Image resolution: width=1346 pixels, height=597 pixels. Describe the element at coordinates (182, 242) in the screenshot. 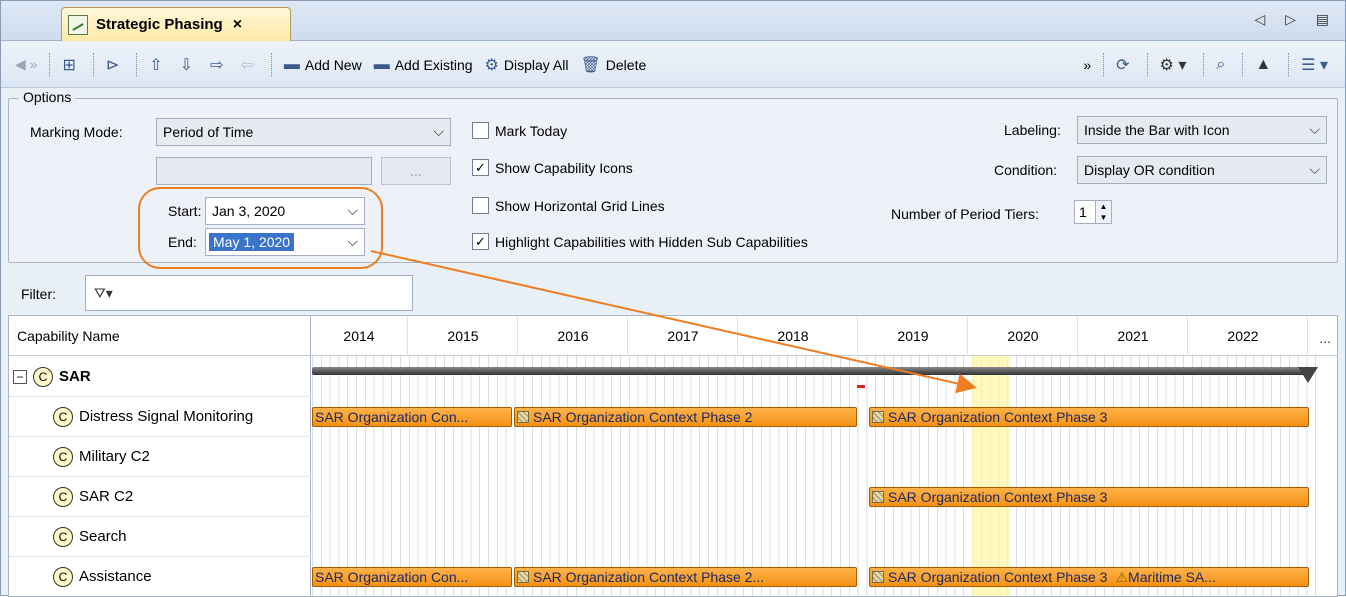

I see `end-label: End:` at that location.